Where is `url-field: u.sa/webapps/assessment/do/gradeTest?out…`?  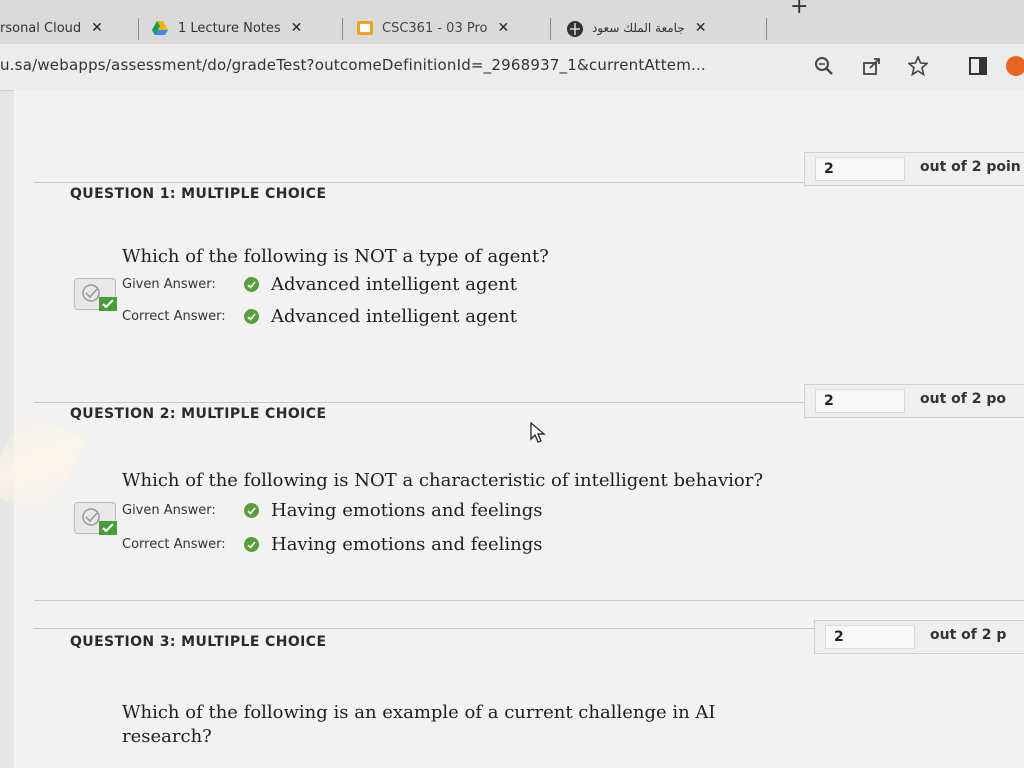
url-field: u.sa/webapps/assessment/do/gradeTest?out… is located at coordinates (353, 65).